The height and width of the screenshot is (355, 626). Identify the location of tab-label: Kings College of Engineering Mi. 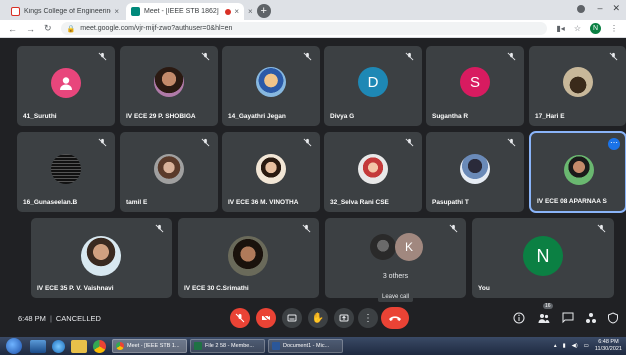
(68, 11).